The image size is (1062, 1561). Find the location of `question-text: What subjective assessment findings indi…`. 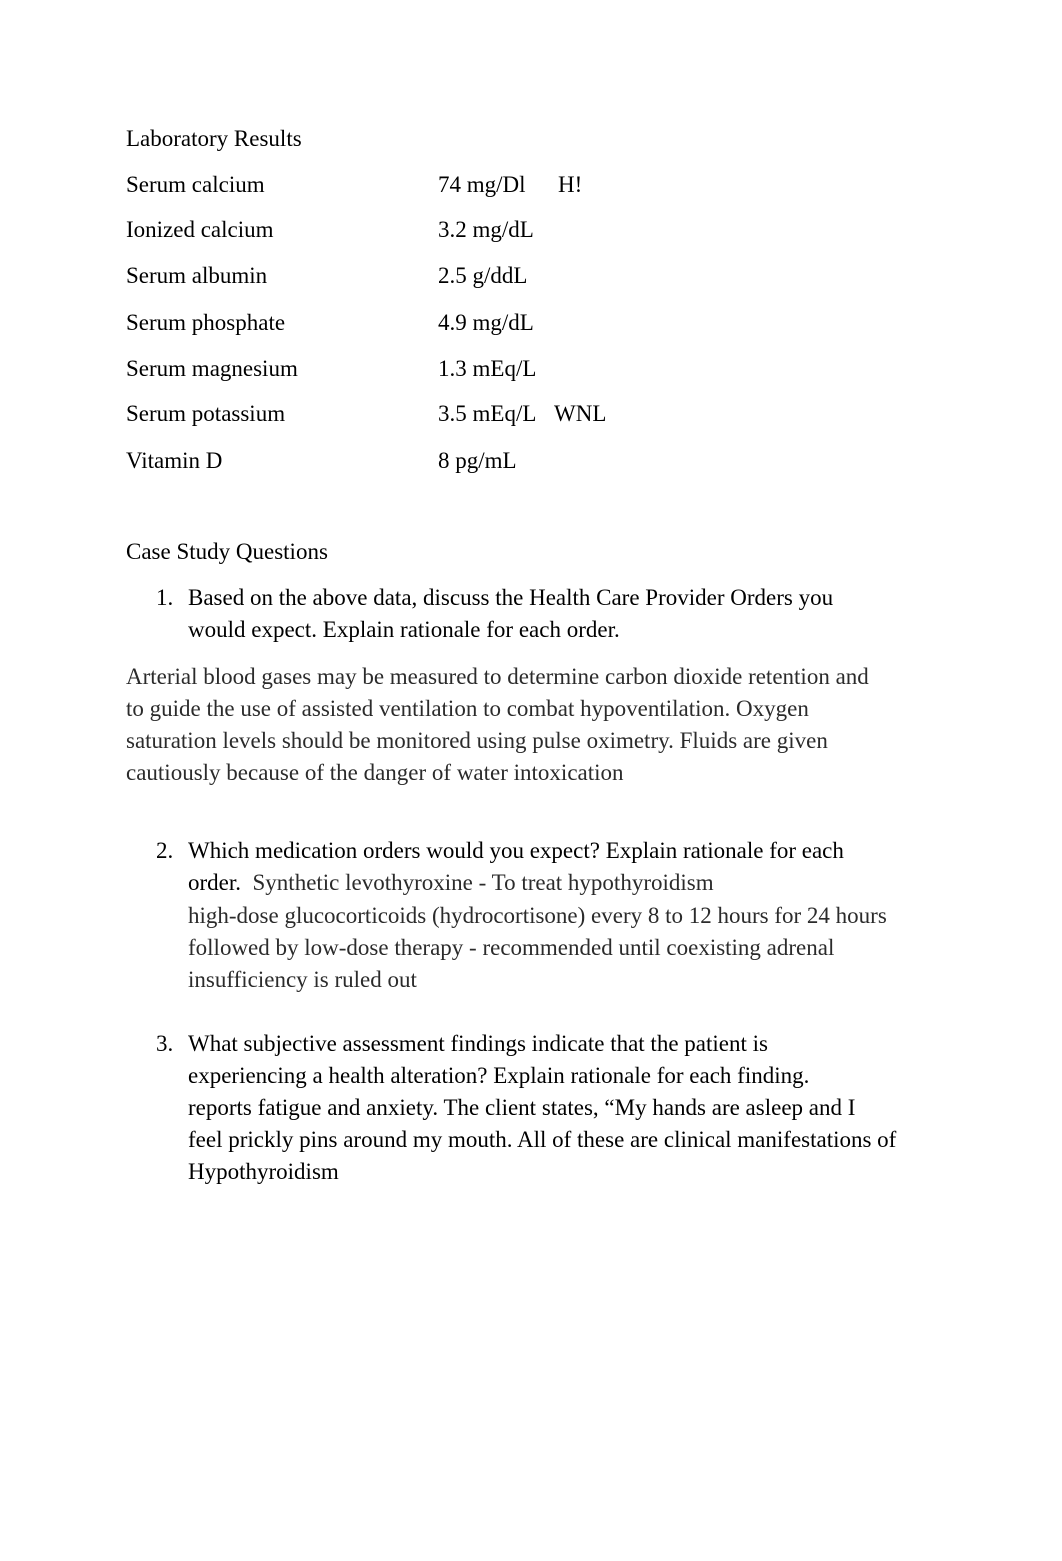

question-text: What subjective assessment findings indi… is located at coordinates (498, 1060).